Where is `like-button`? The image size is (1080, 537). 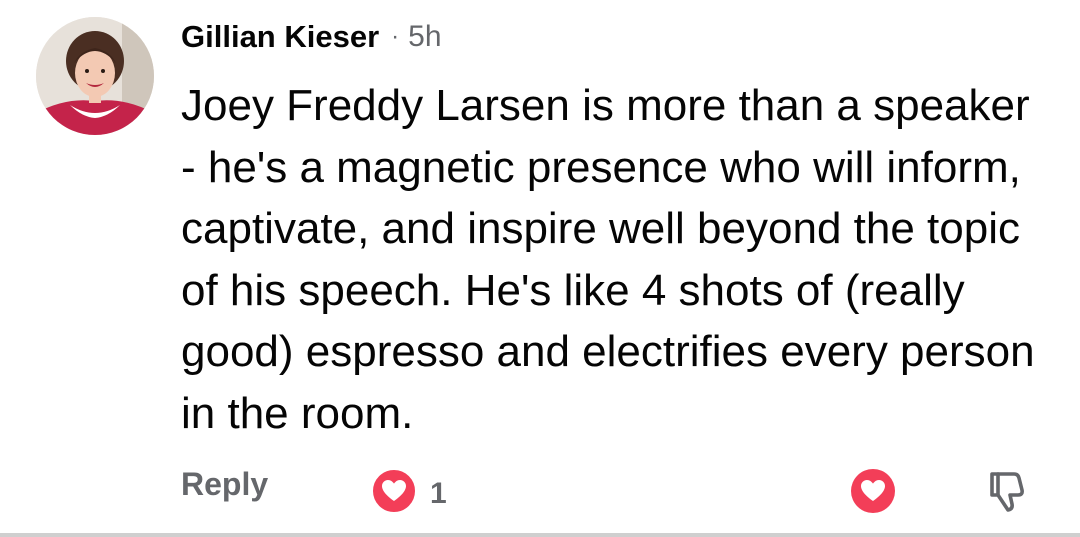 like-button is located at coordinates (873, 493).